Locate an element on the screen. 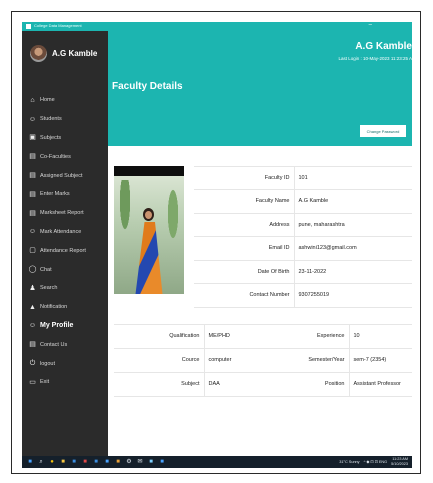 The height and width of the screenshot is (483, 433). field-value: Assistant Professor is located at coordinates (380, 384).